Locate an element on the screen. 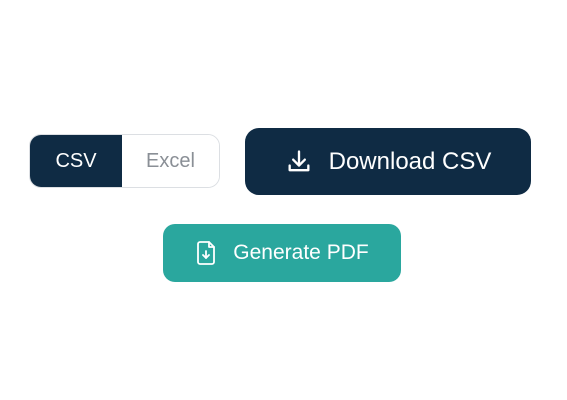 The image size is (567, 400). format-toggle: CSV Excel is located at coordinates (124, 161).